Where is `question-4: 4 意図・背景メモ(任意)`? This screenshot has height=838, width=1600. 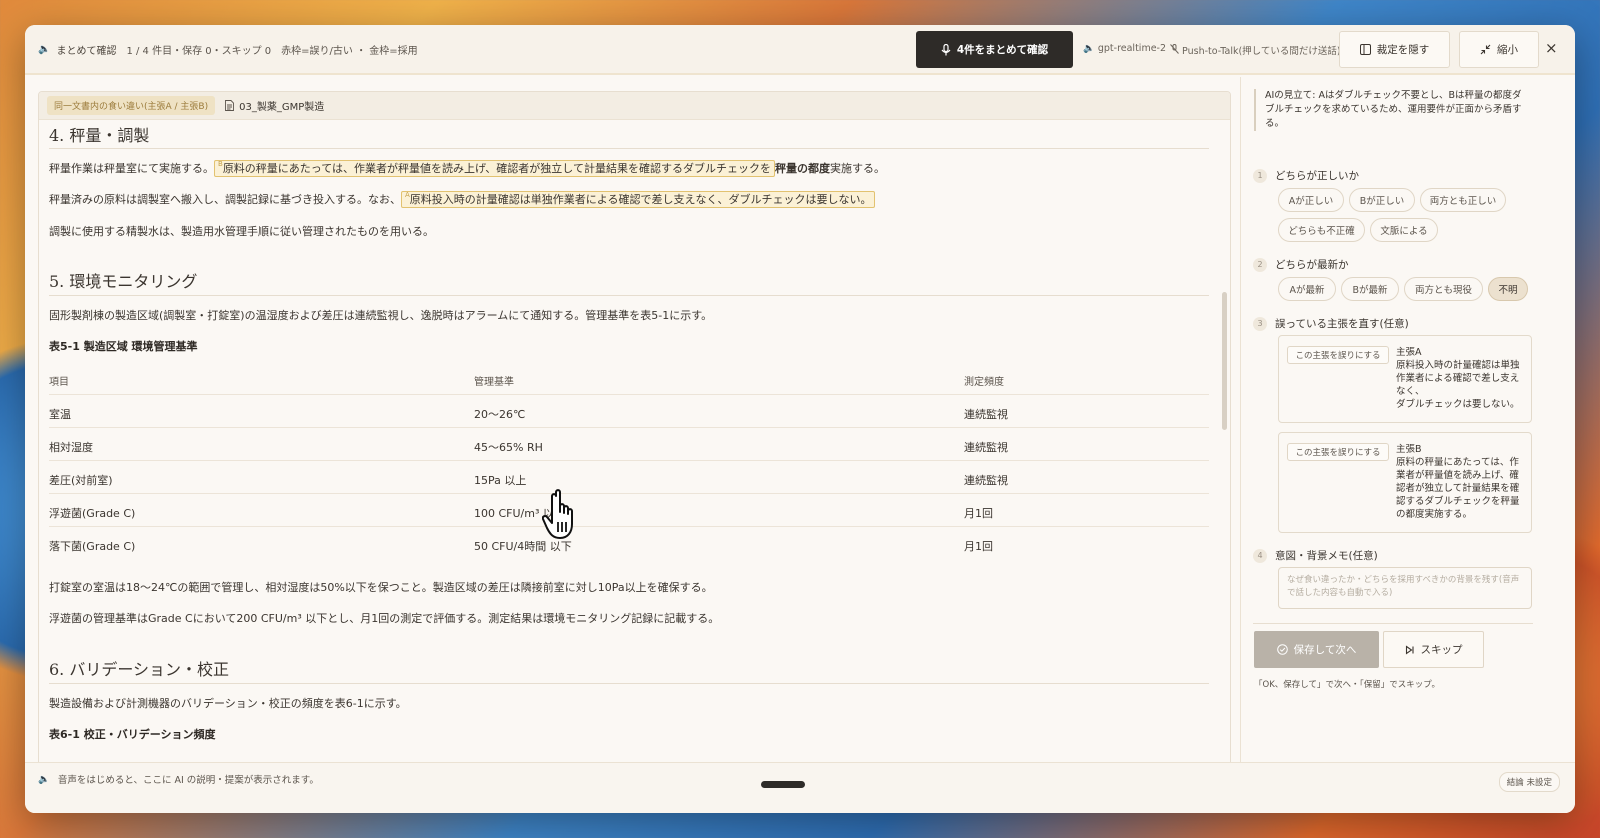
question-4: 4 意図・背景メモ(任意) is located at coordinates (1315, 555).